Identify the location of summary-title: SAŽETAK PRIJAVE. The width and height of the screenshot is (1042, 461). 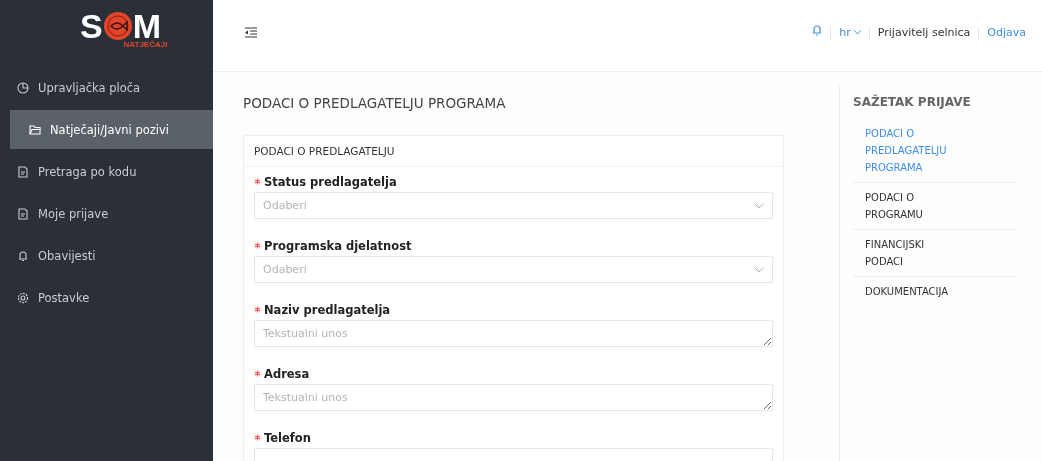
(912, 102).